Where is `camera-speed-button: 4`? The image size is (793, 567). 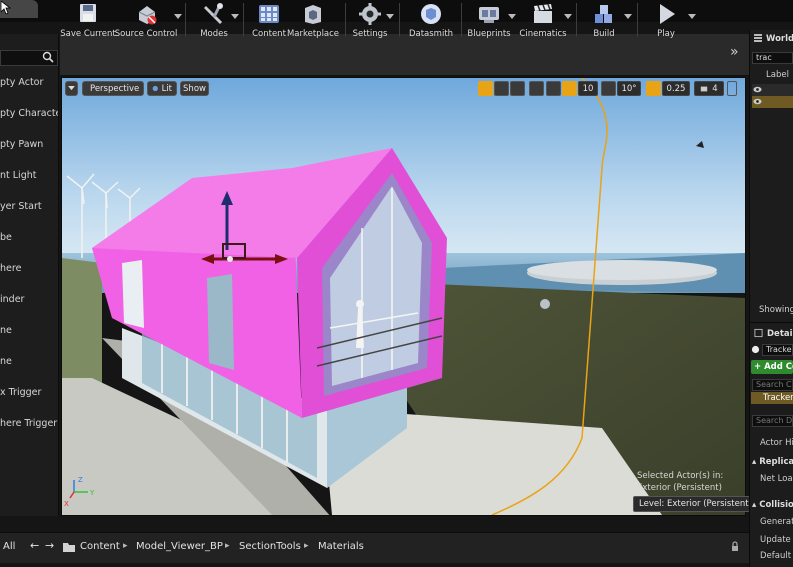 camera-speed-button: 4 is located at coordinates (709, 88).